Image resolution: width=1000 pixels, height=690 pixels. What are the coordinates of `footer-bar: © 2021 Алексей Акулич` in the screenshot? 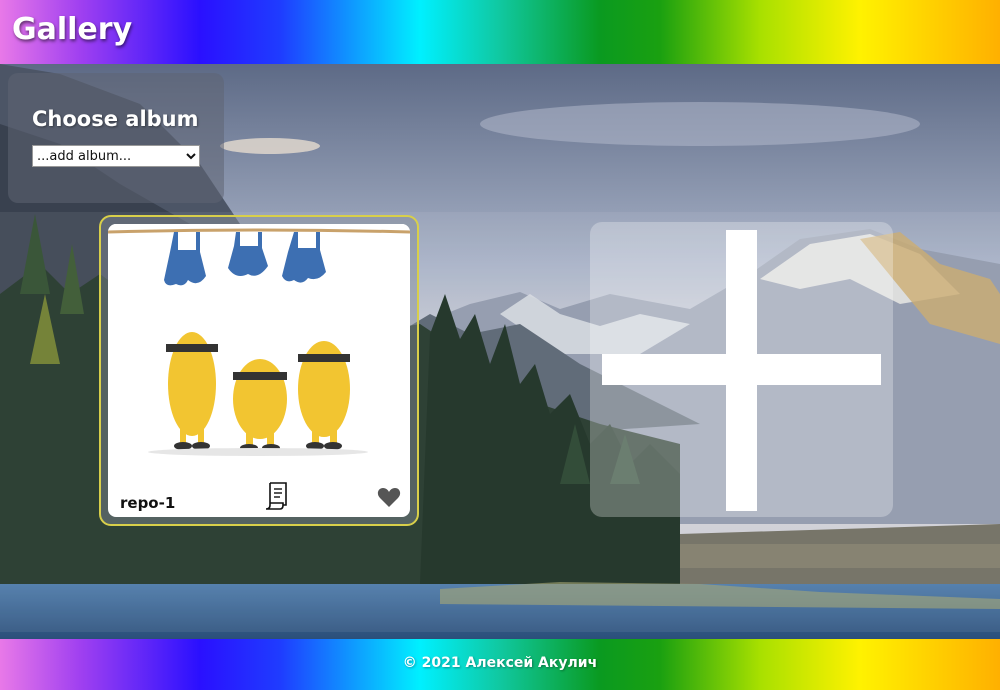 It's located at (500, 664).